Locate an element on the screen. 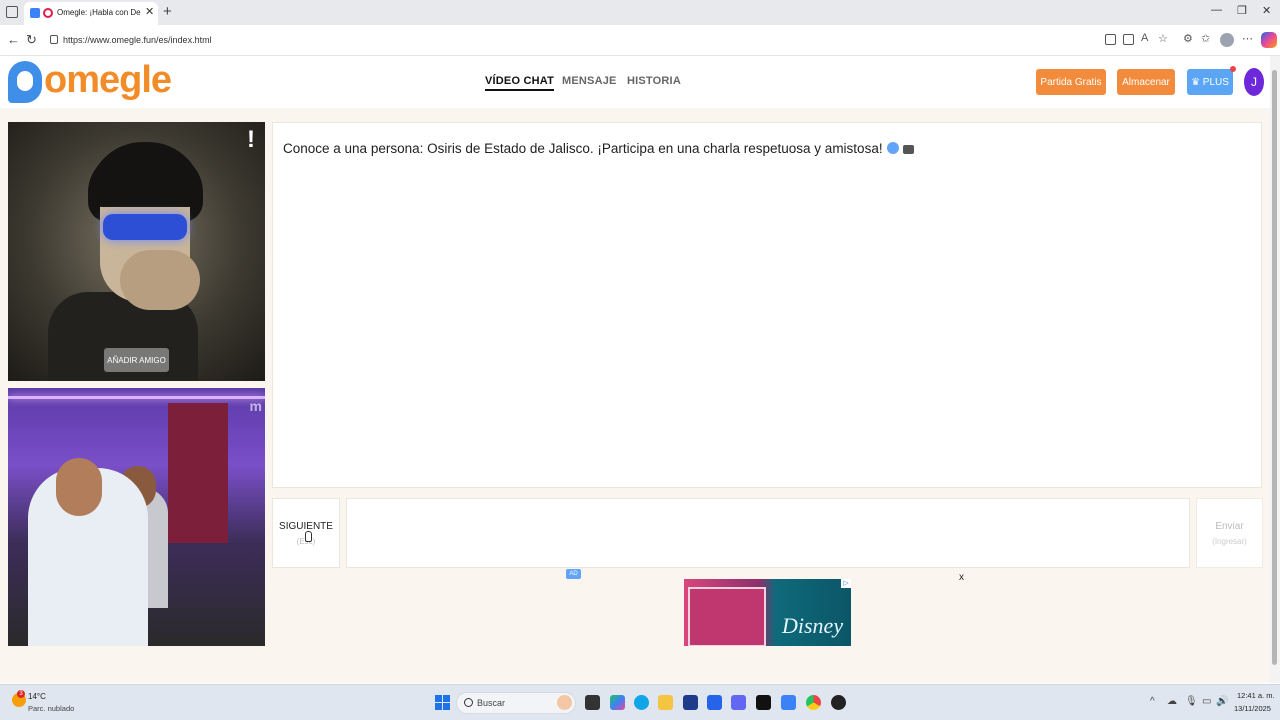 The width and height of the screenshot is (1280, 720). ad-image is located at coordinates (727, 616).